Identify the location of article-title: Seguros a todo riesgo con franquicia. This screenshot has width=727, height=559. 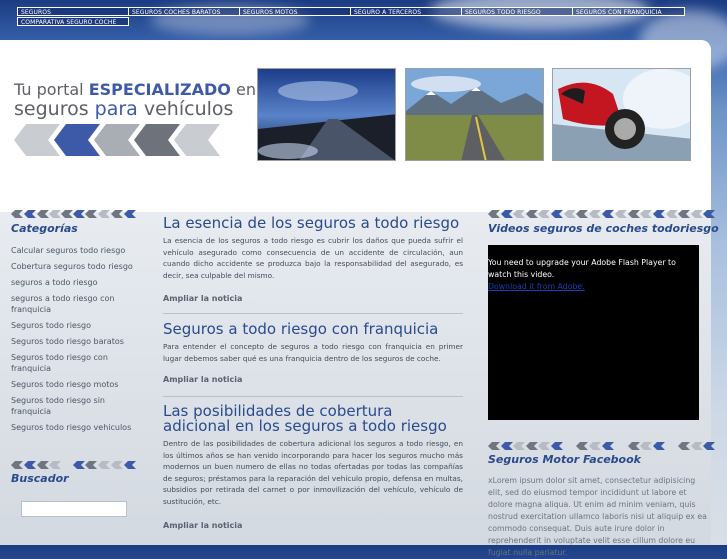
(313, 329).